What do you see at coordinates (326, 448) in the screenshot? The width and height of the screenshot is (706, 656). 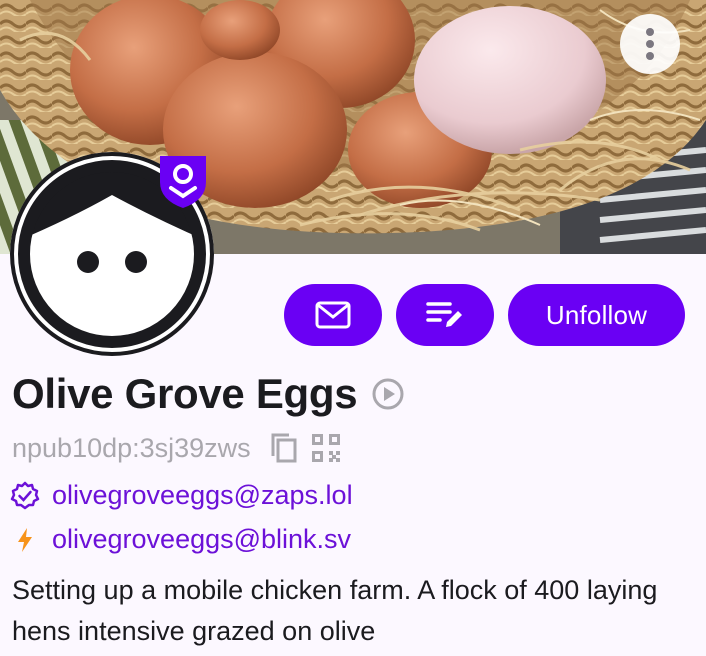 I see `qr-code-icon` at bounding box center [326, 448].